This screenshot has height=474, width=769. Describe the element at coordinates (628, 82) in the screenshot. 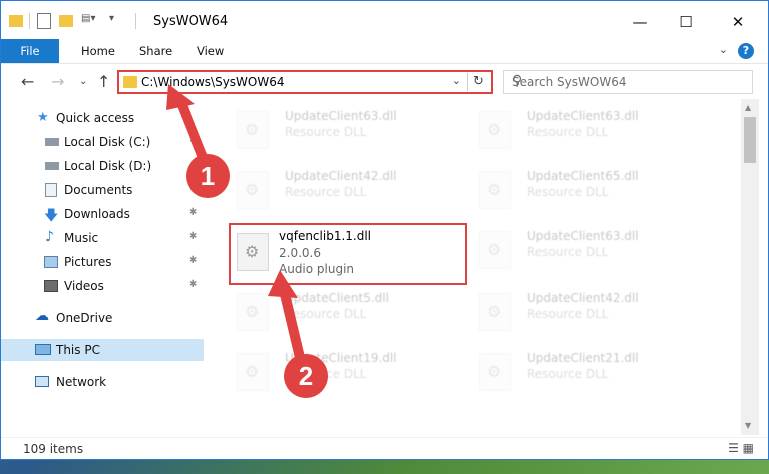

I see `search-input: Search SysWOW64 ⚲` at that location.